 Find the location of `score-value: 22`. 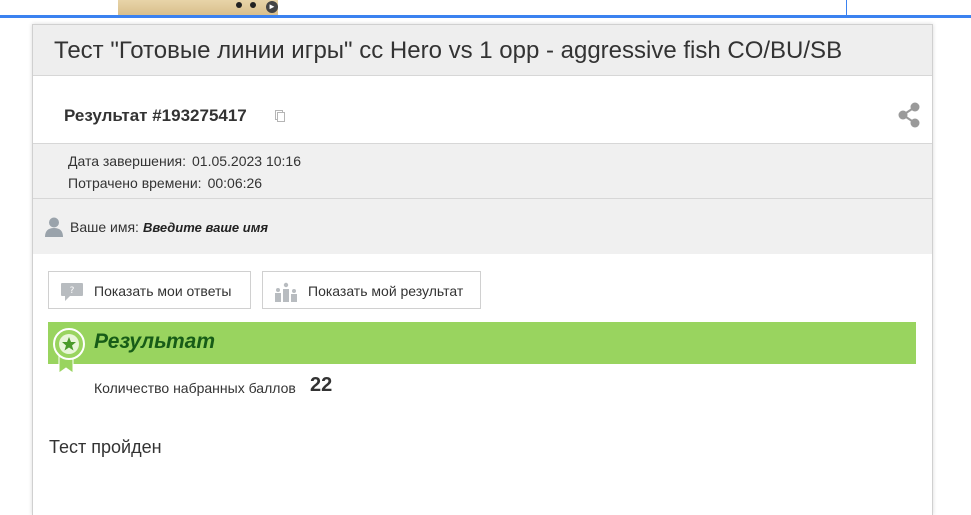

score-value: 22 is located at coordinates (321, 385).